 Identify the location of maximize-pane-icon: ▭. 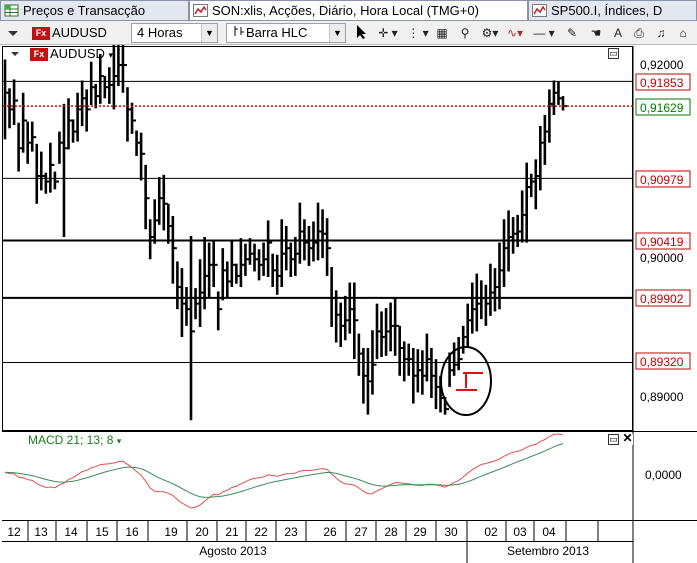
(613, 53).